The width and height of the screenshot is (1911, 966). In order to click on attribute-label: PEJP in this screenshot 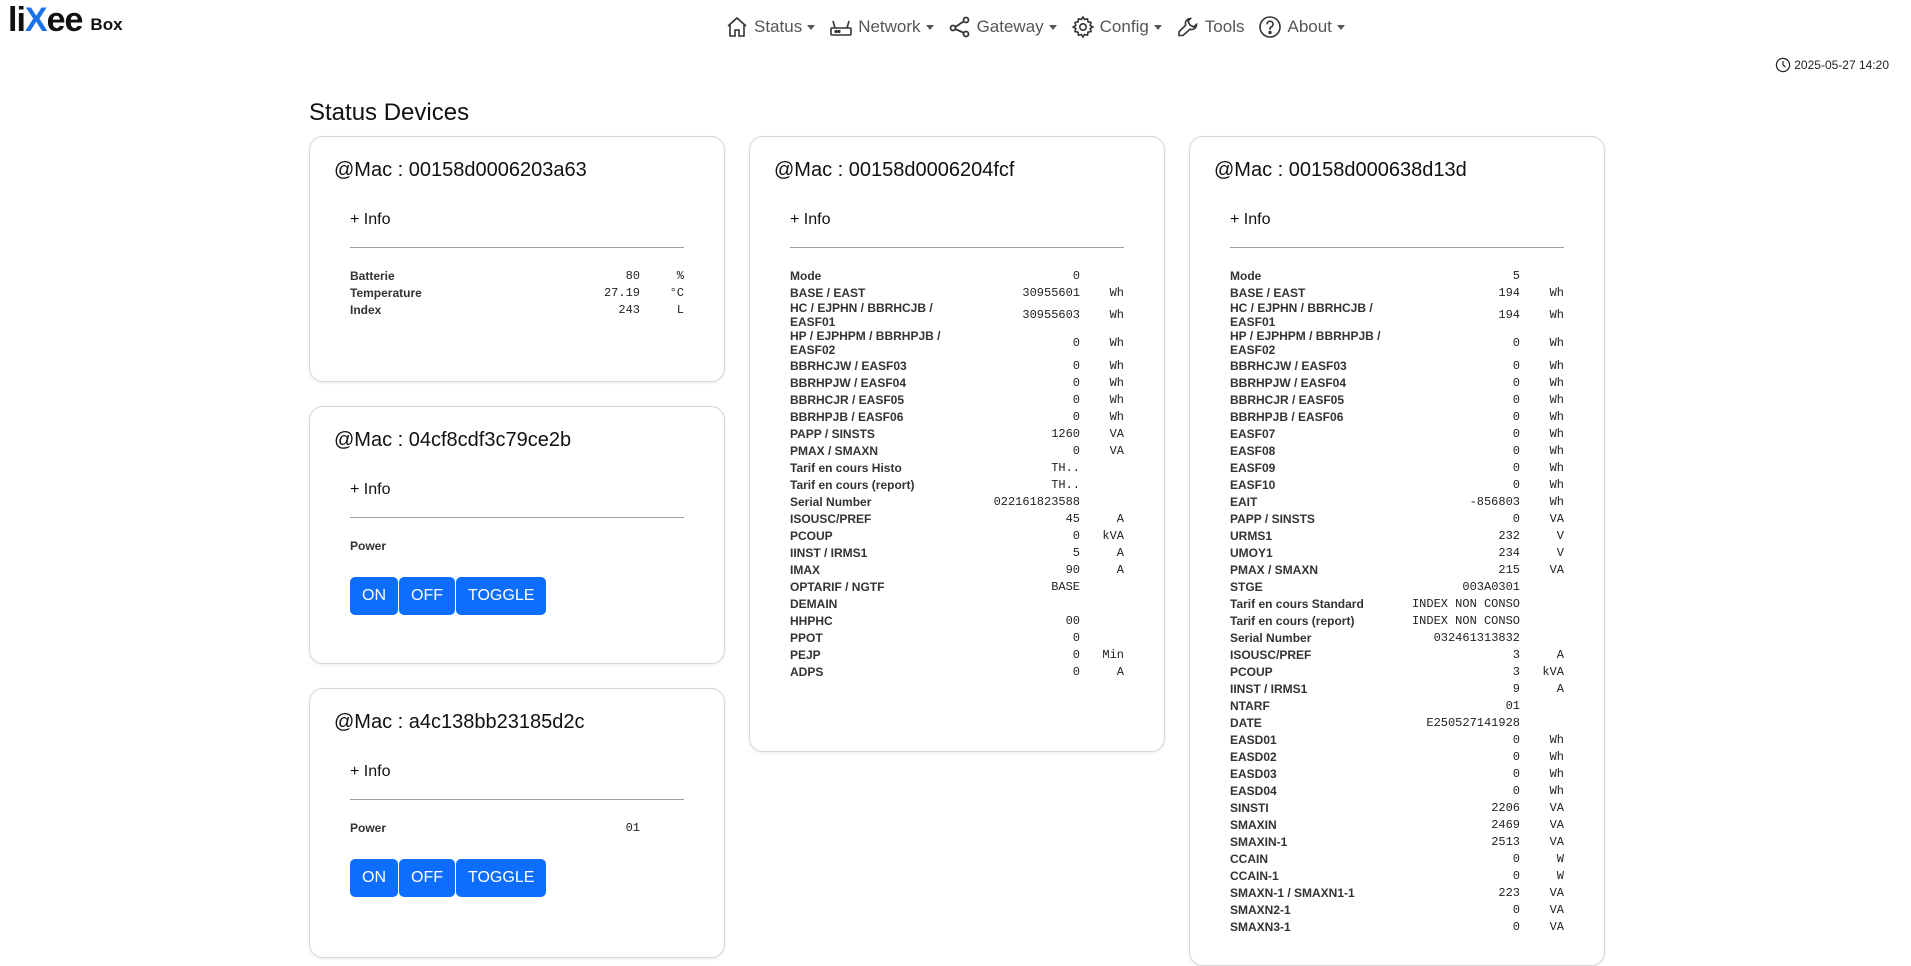, I will do `click(805, 654)`.